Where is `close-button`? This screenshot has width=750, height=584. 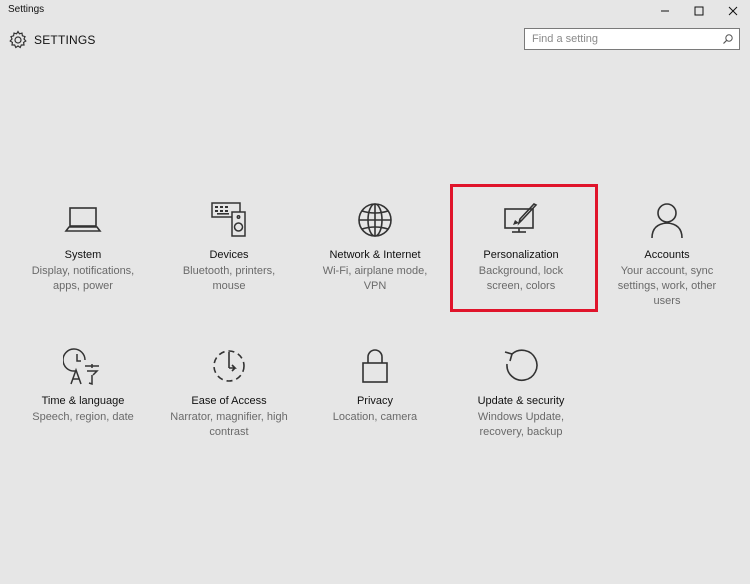
close-button is located at coordinates (733, 11).